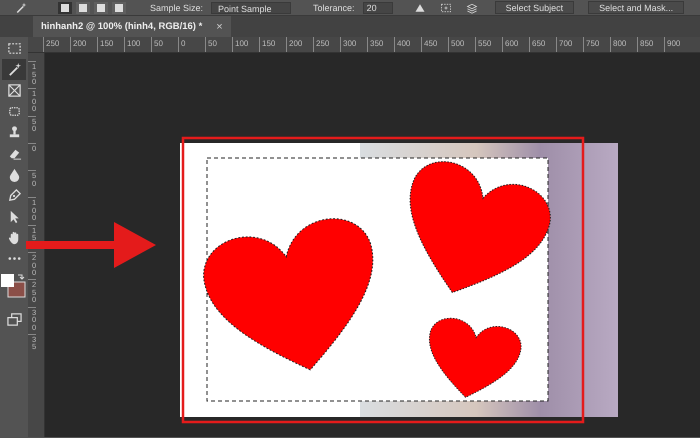 The width and height of the screenshot is (700, 438). Describe the element at coordinates (534, 7) in the screenshot. I see `select-button: Select Subject` at that location.